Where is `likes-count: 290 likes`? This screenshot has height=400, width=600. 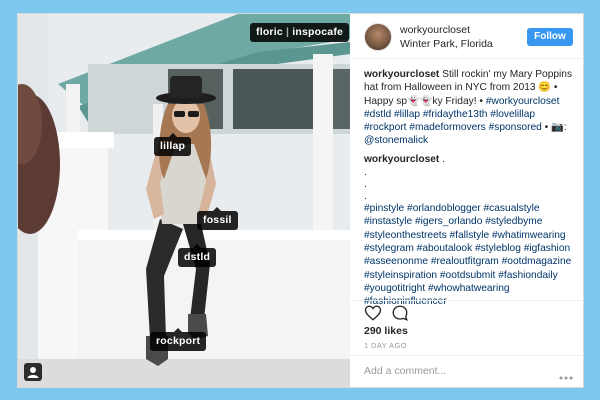
likes-count: 290 likes is located at coordinates (386, 331).